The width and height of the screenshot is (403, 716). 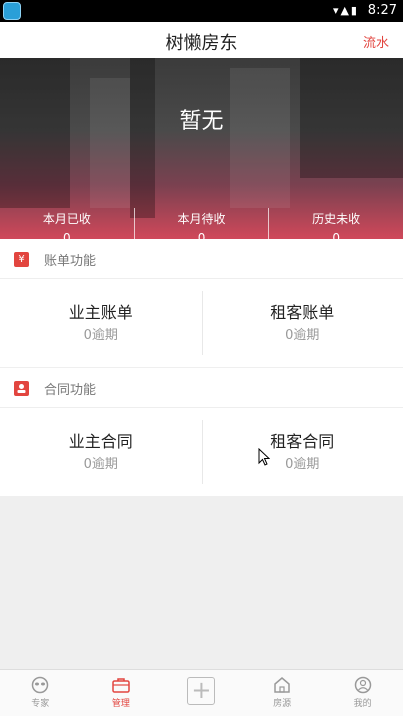 I want to click on tab-manage: 管理, so click(x=121, y=693).